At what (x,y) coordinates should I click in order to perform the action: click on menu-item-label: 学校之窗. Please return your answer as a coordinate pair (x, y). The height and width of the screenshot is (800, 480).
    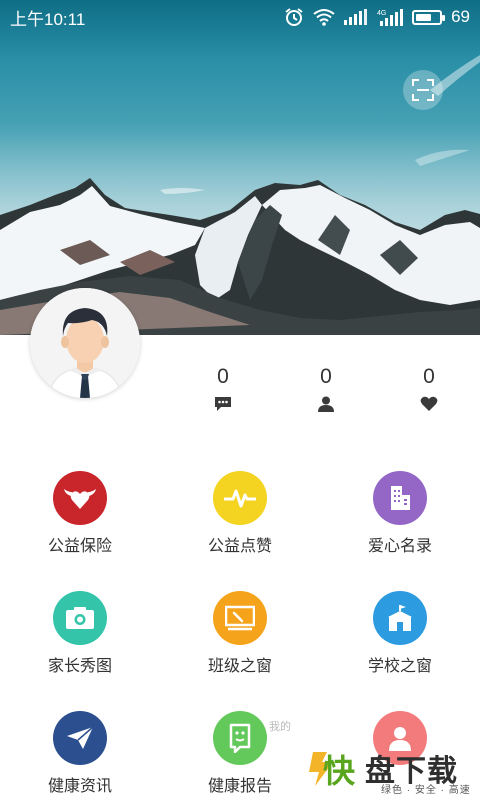
    Looking at the image, I should click on (399, 666).